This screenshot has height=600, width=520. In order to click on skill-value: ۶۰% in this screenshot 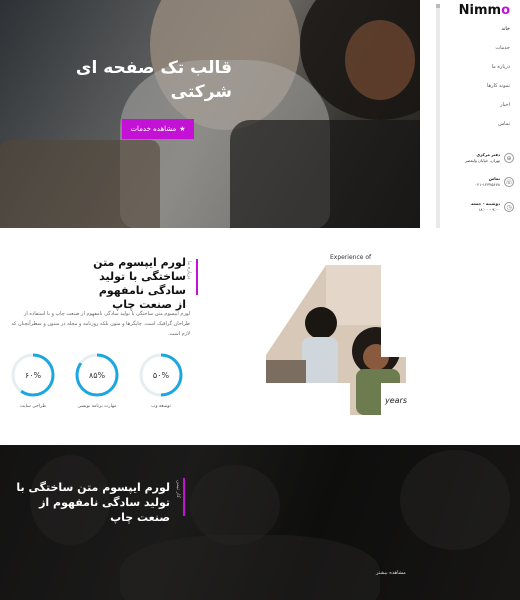, I will do `click(33, 375)`.